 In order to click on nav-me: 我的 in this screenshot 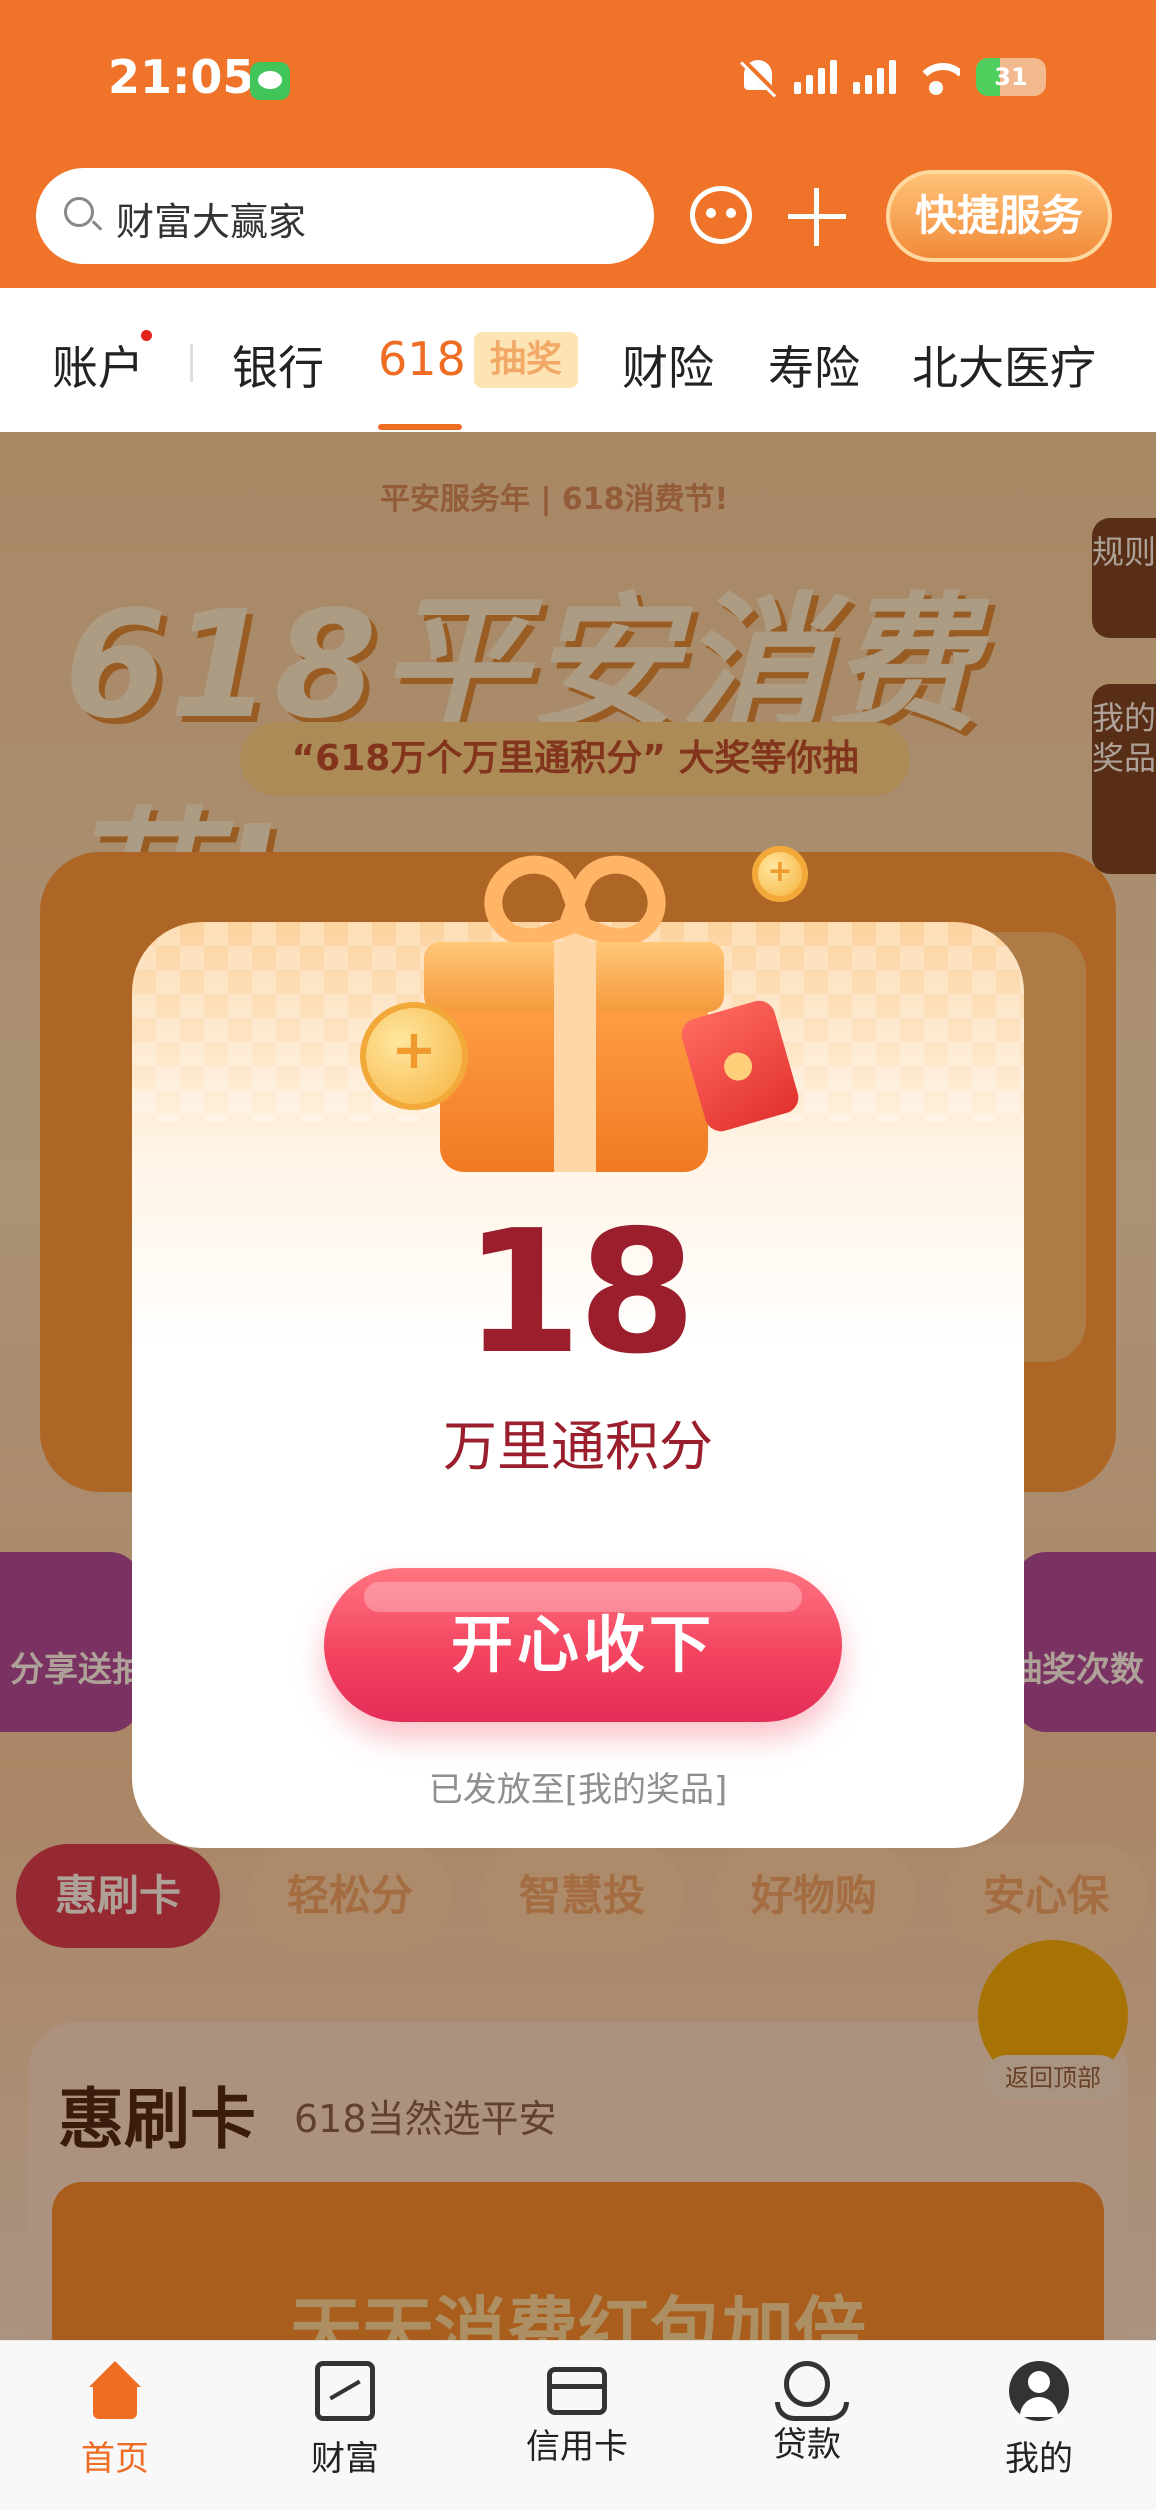, I will do `click(1039, 2420)`.